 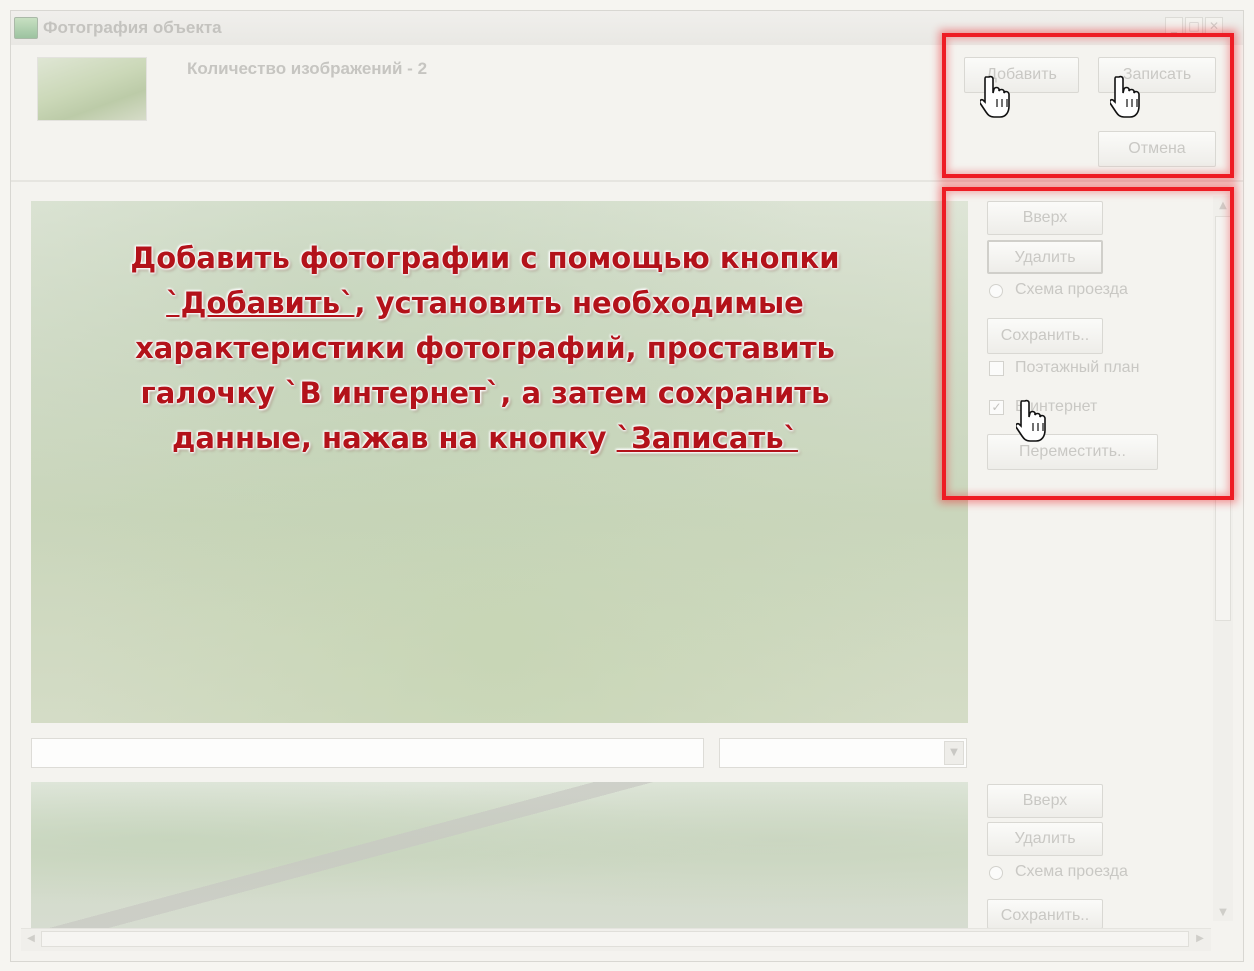 I want to click on instruction-add-ref: `Добавить`, so click(x=260, y=303).